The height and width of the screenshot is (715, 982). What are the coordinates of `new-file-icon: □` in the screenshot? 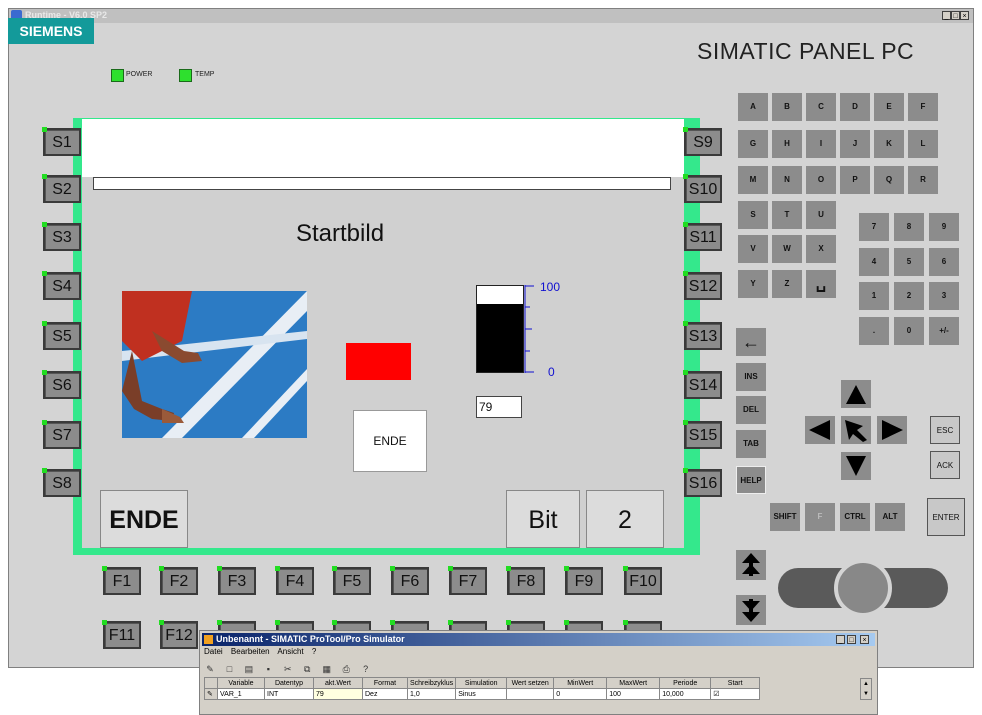 It's located at (229, 669).